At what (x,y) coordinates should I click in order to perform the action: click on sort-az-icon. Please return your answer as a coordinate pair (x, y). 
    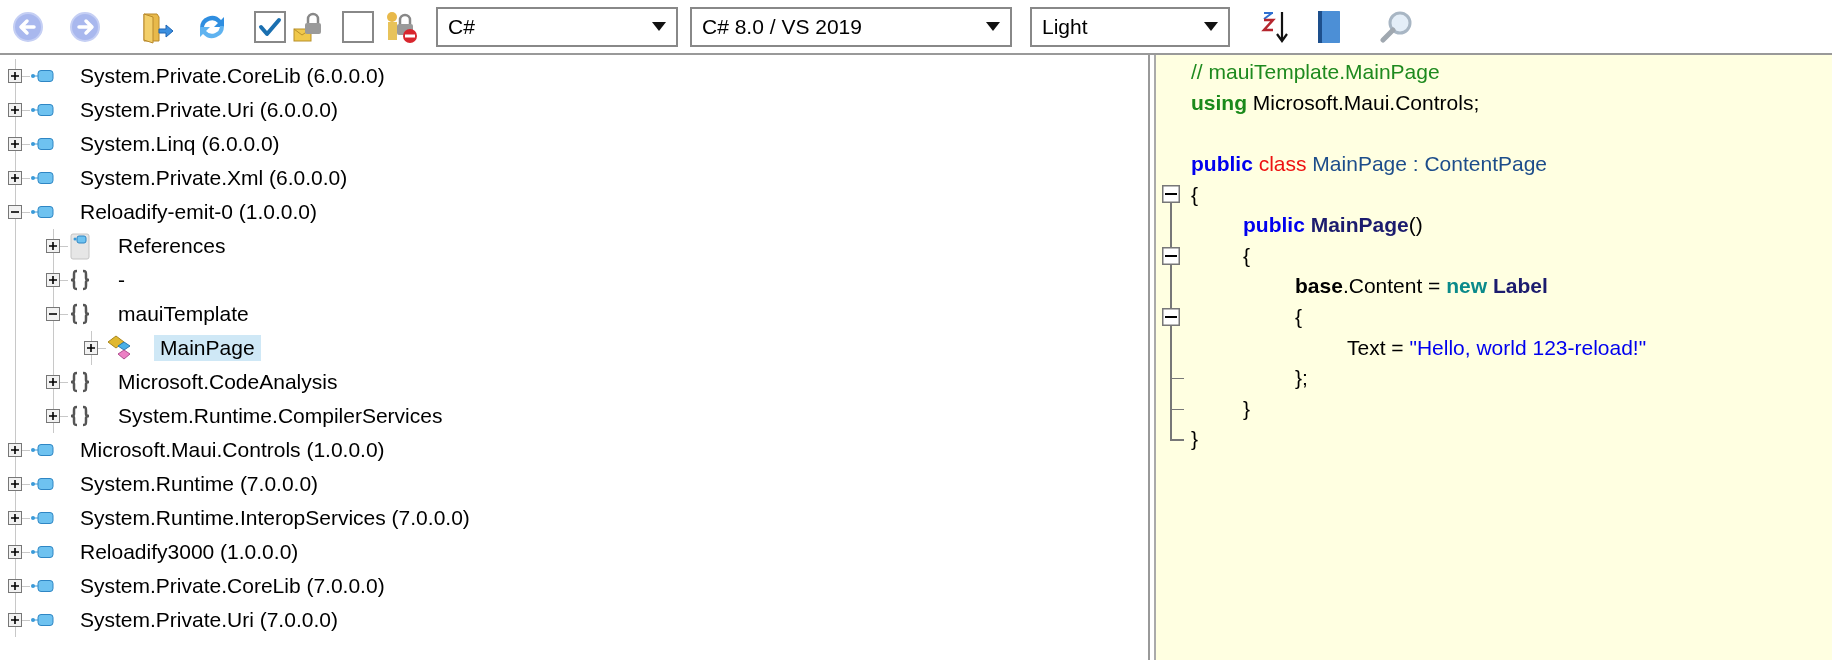
    Looking at the image, I should click on (1275, 26).